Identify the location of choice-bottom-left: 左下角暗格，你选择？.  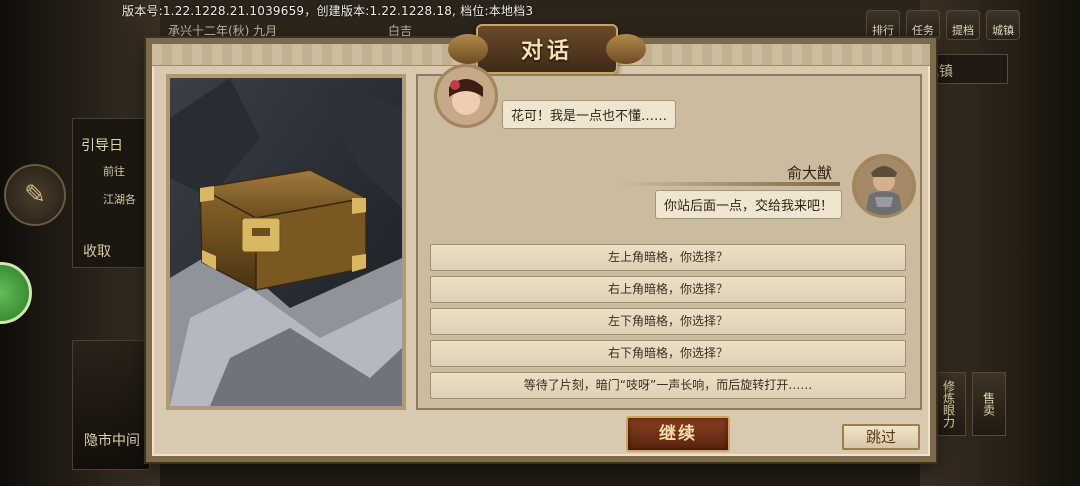
(668, 321).